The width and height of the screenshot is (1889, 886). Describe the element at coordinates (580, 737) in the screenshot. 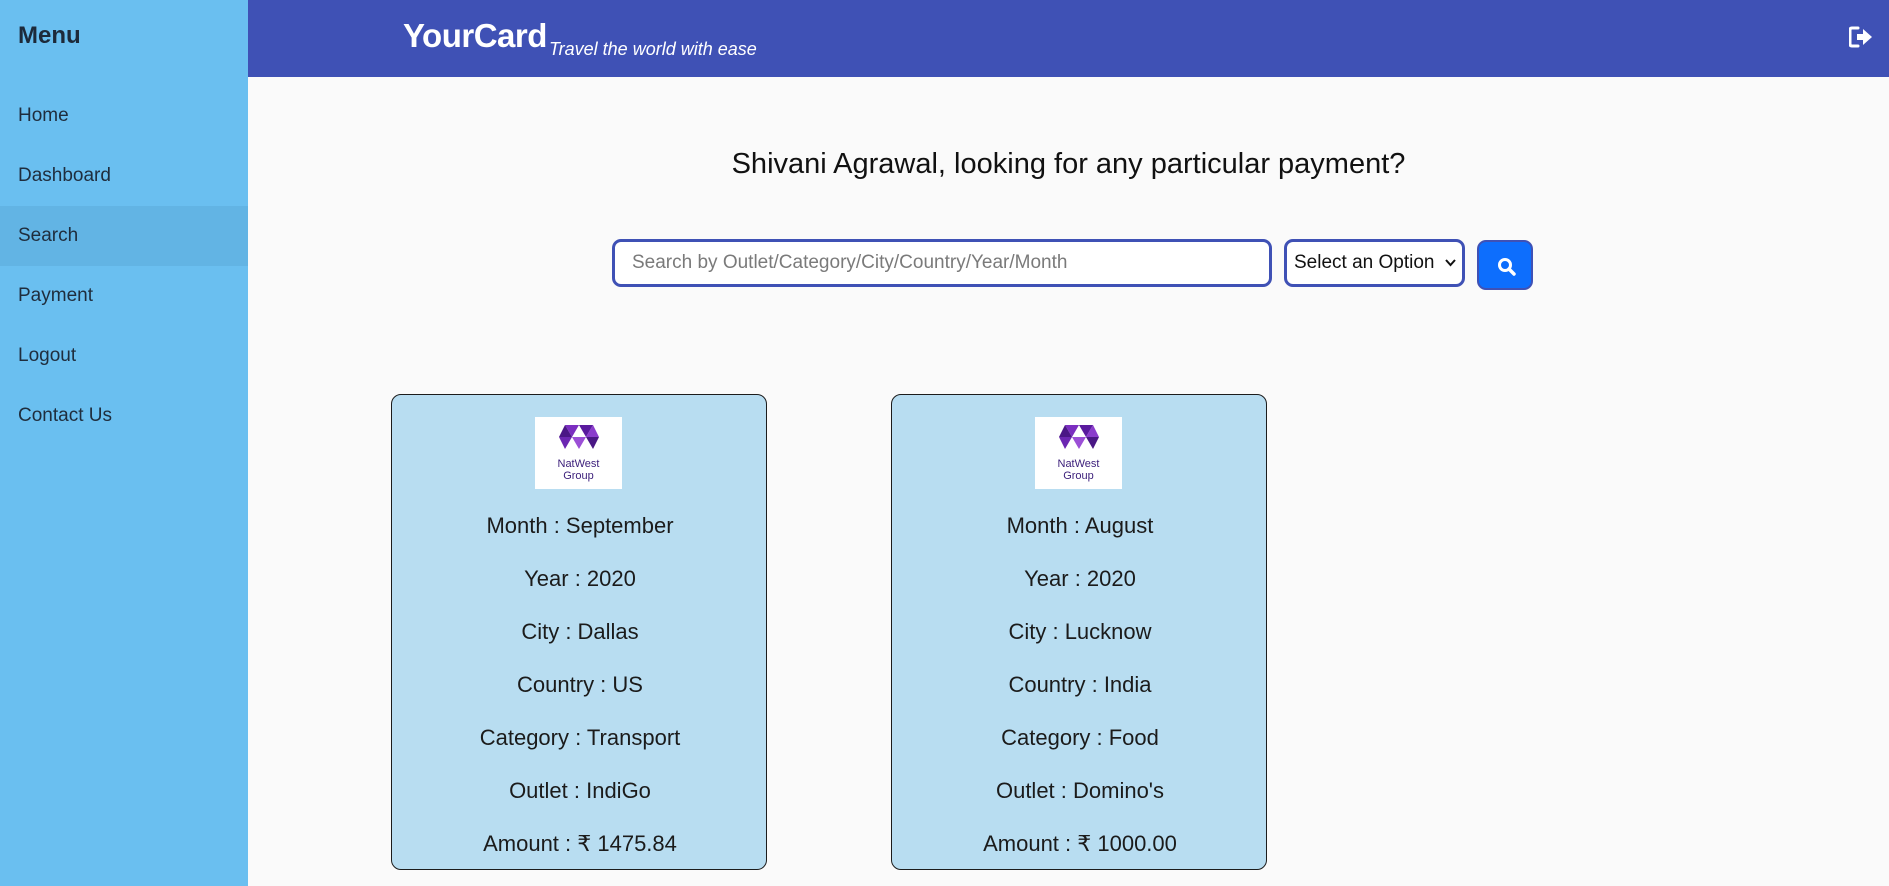

I see `card-category: Category : Transport` at that location.